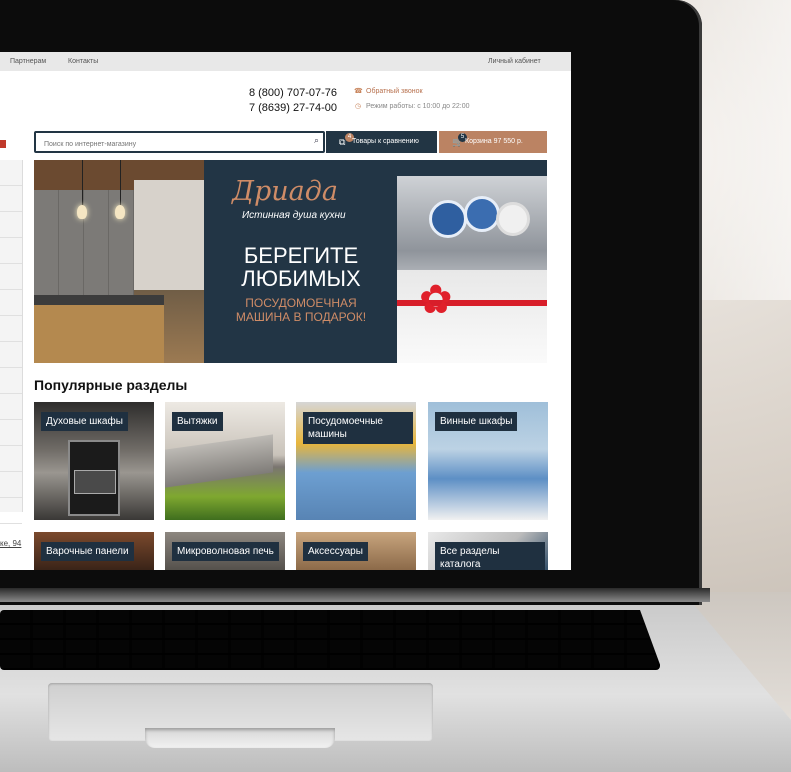  I want to click on clock-icon: ◷, so click(358, 106).